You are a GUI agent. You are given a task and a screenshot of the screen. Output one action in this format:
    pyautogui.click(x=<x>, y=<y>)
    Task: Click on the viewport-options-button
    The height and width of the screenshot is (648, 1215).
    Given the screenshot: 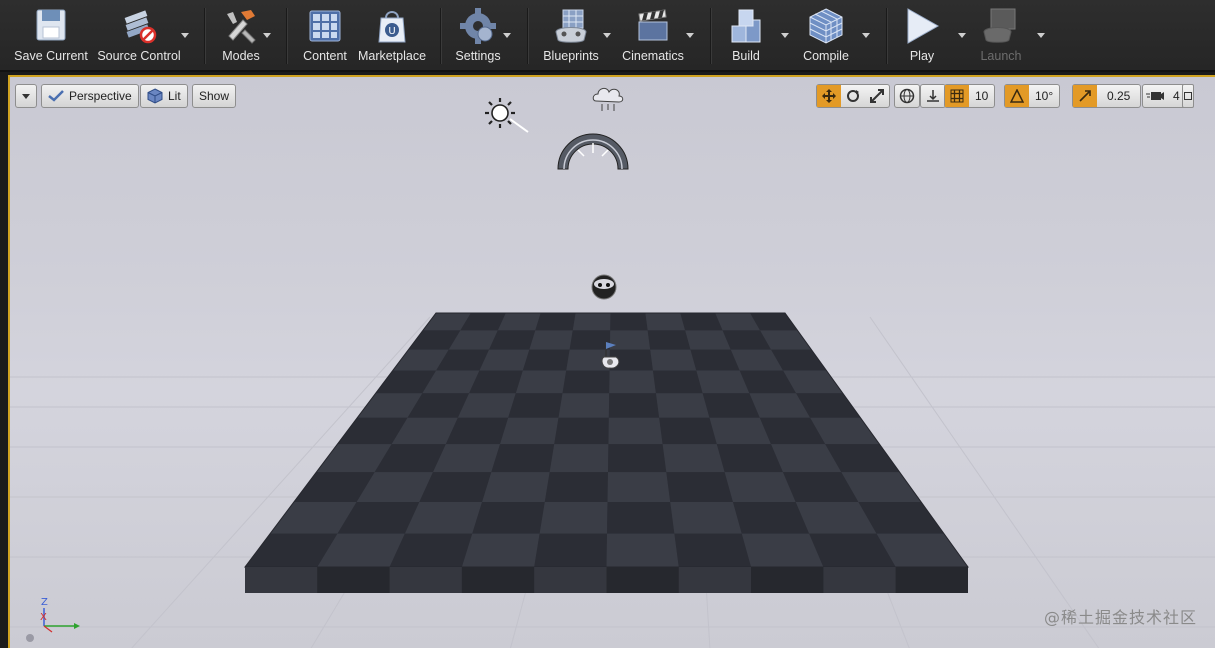 What is the action you would take?
    pyautogui.click(x=26, y=96)
    